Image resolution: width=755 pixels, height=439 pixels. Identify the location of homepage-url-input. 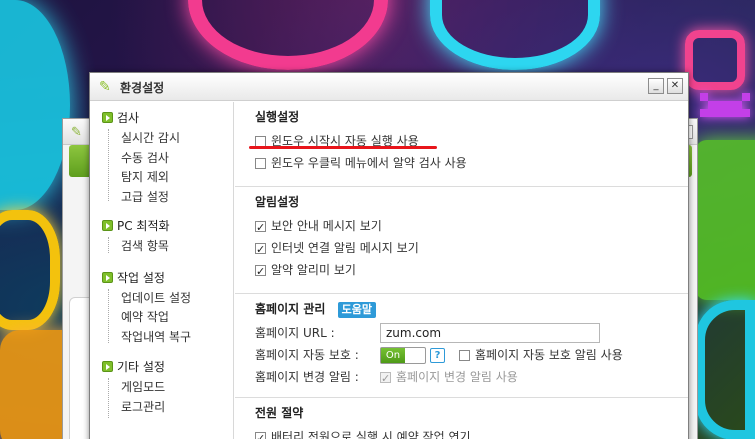
(490, 333).